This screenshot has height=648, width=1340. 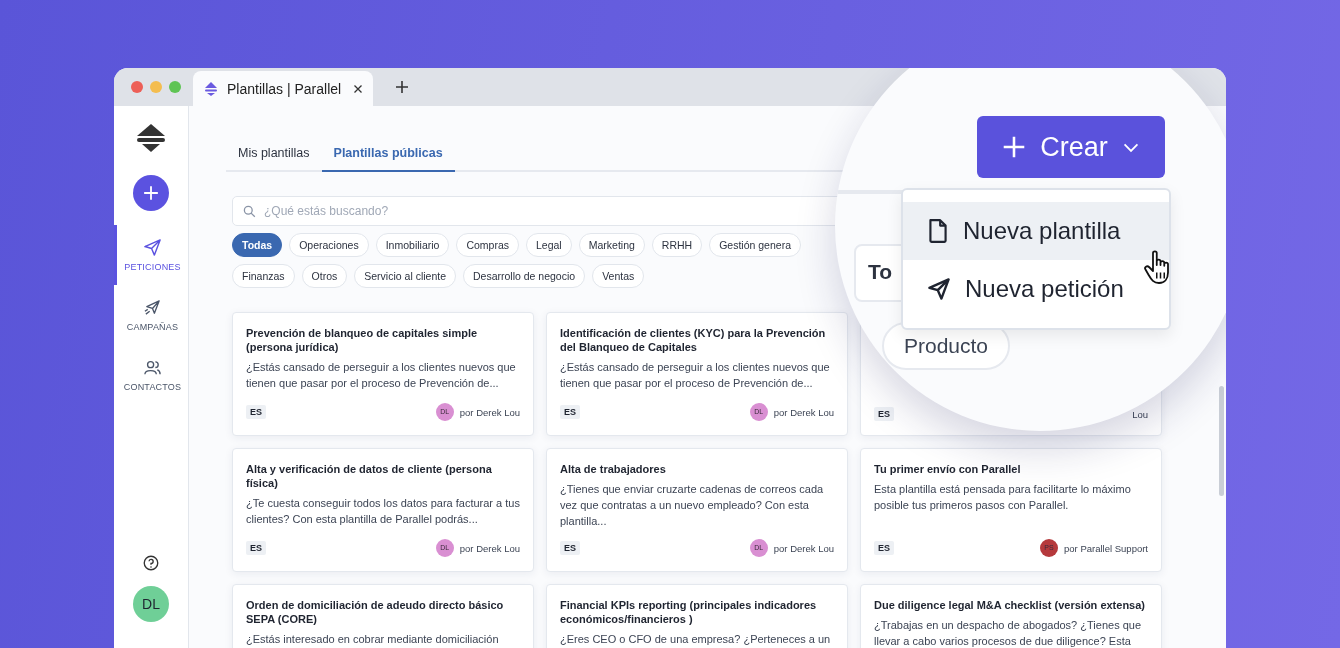 What do you see at coordinates (388, 157) in the screenshot?
I see `page-tab: Plantillas públicas` at bounding box center [388, 157].